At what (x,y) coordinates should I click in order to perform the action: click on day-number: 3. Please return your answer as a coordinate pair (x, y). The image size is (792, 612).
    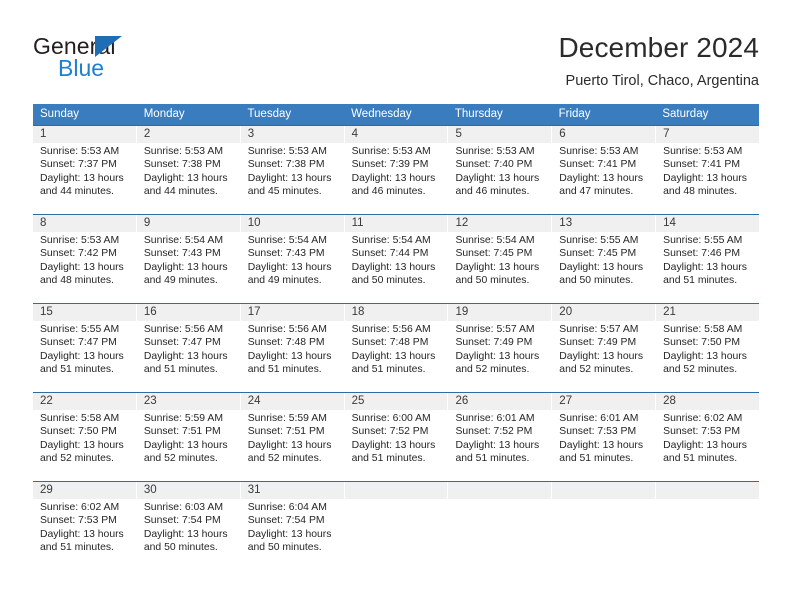
    Looking at the image, I should click on (251, 134).